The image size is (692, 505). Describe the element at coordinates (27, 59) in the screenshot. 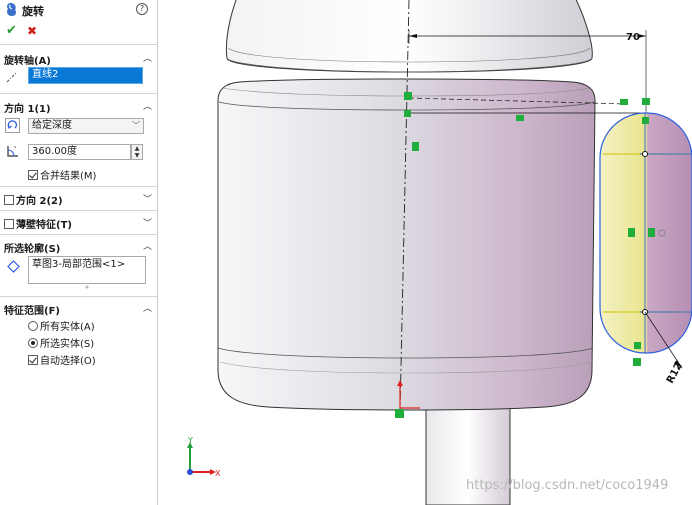

I see `section-axis-title: 旋转轴(A)` at that location.